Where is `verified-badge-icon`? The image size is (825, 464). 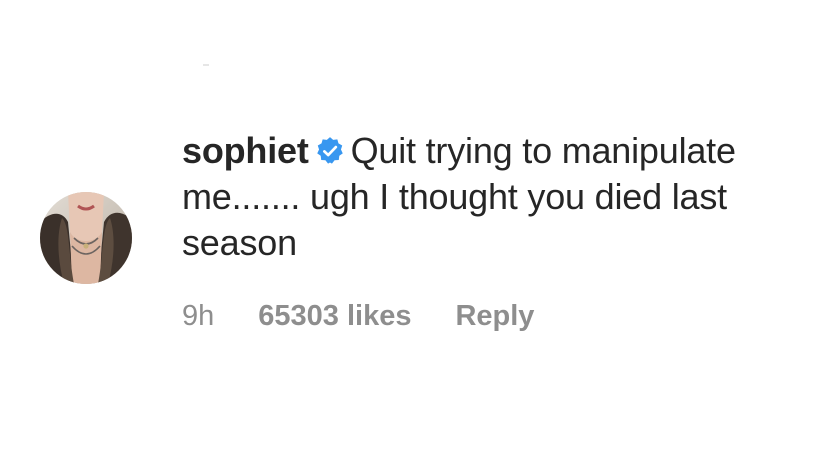
verified-badge-icon is located at coordinates (330, 151).